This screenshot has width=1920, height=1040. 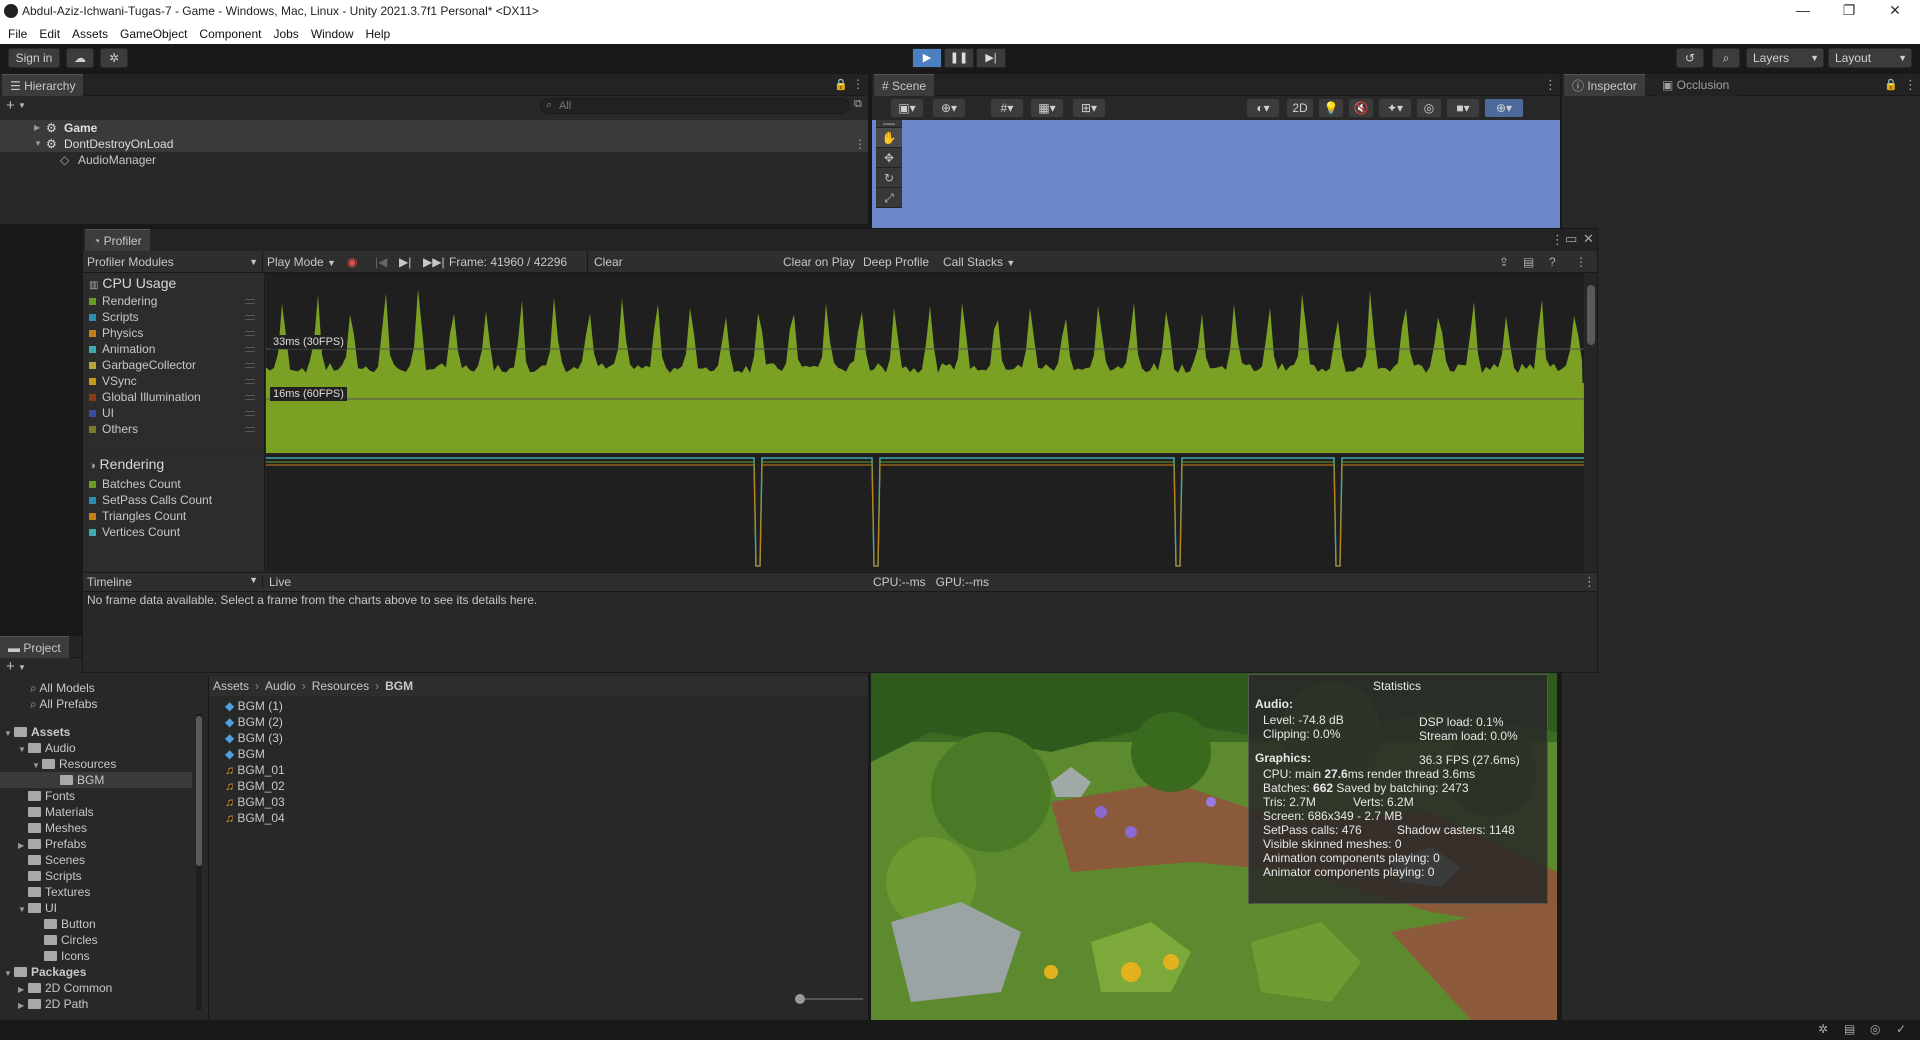 I want to click on play-button: ▶, so click(x=927, y=58).